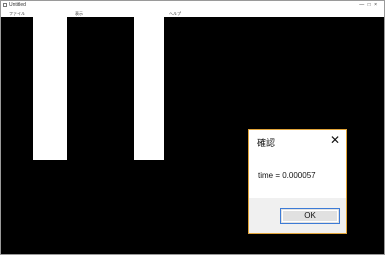  I want to click on menu-item-view: 表示, so click(79, 13).